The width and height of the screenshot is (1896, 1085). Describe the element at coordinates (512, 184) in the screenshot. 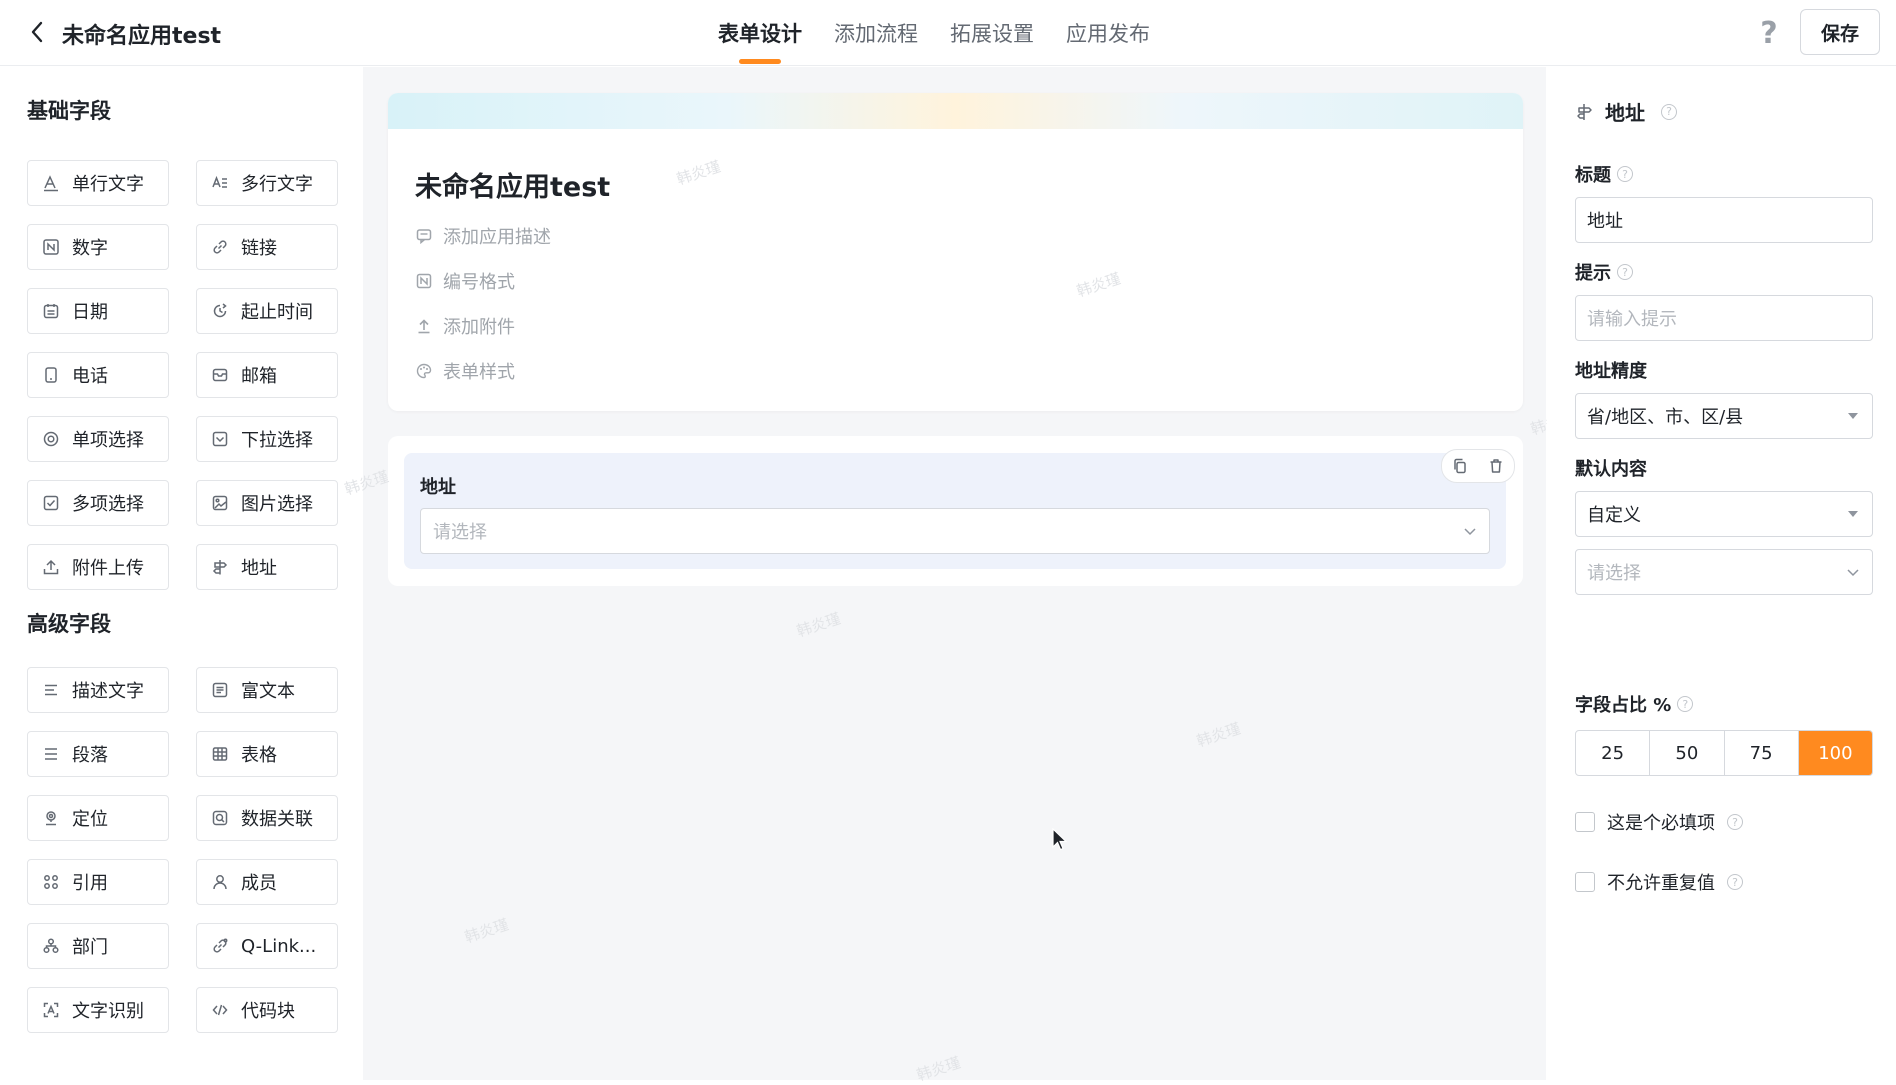

I see `form-title: 未命名应用test` at that location.